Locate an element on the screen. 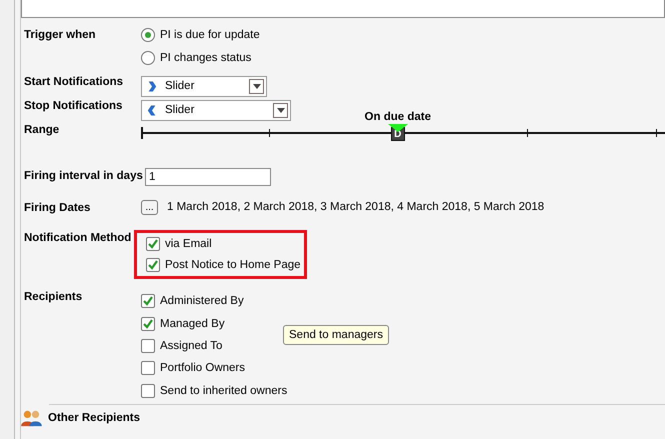 The width and height of the screenshot is (665, 439). field-label: Range is located at coordinates (42, 130).